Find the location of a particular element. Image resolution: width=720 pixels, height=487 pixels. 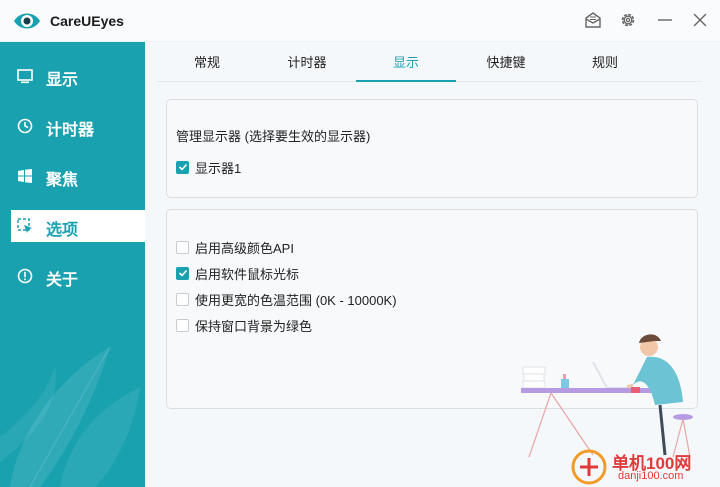

sidebar-item-label: 选项 is located at coordinates (62, 230).